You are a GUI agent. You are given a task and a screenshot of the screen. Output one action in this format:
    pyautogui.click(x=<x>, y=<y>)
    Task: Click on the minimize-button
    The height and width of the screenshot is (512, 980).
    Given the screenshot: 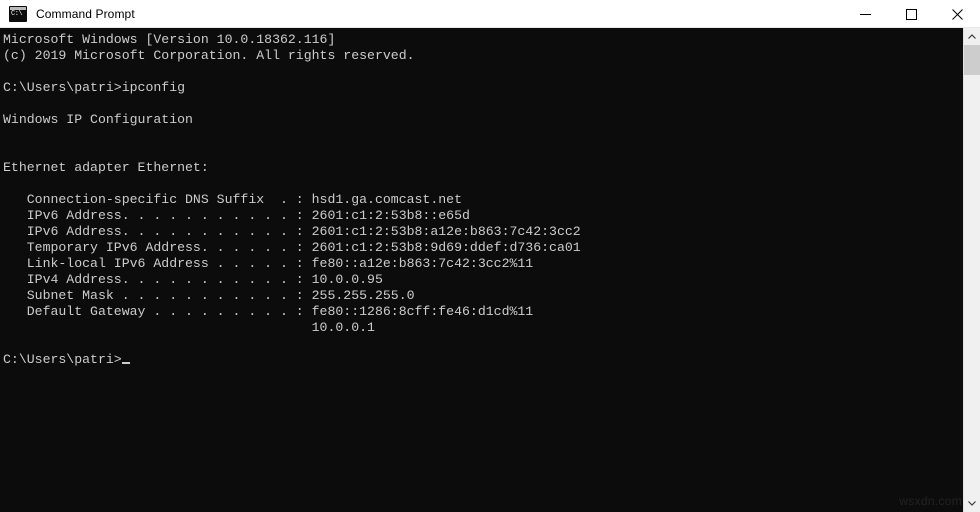 What is the action you would take?
    pyautogui.click(x=865, y=14)
    